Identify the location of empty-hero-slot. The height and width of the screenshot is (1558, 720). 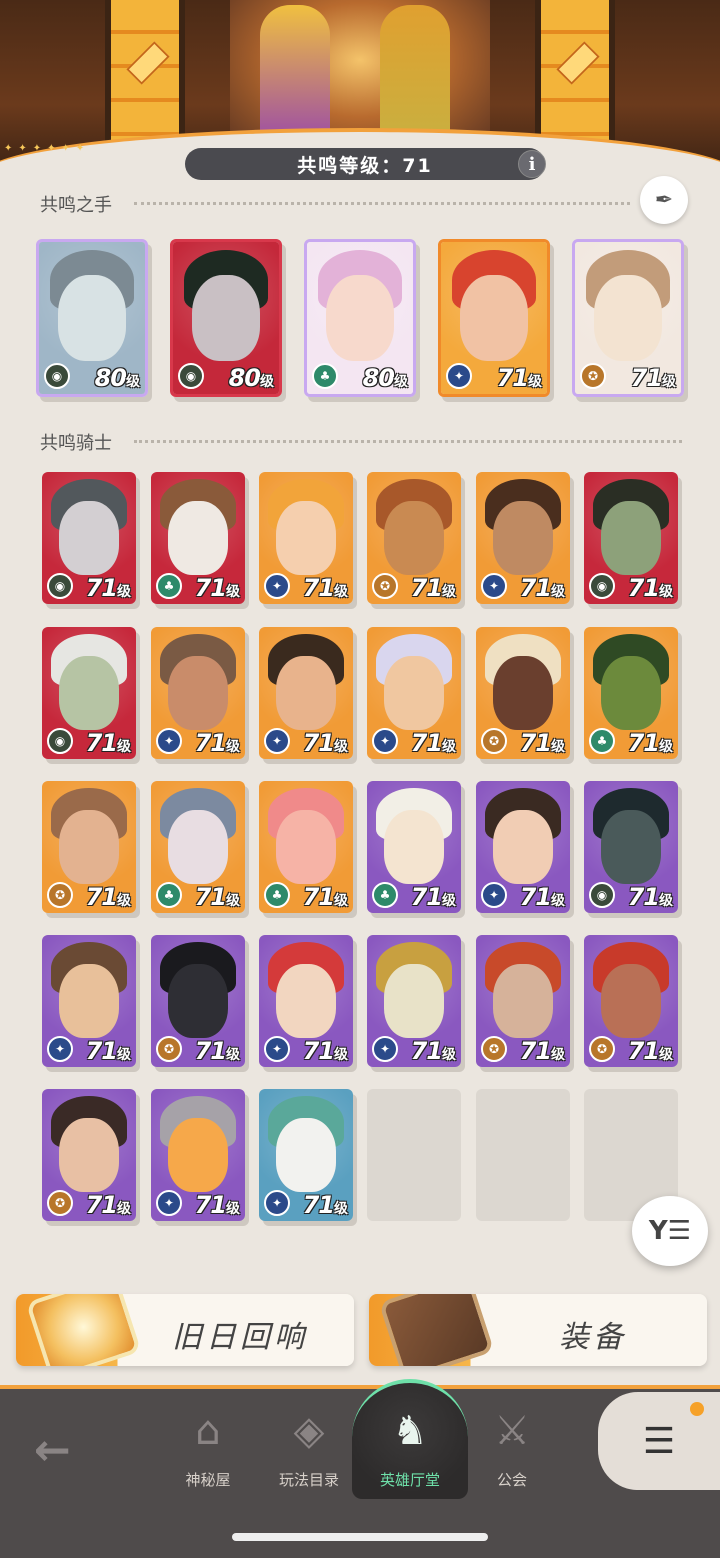
(414, 1155).